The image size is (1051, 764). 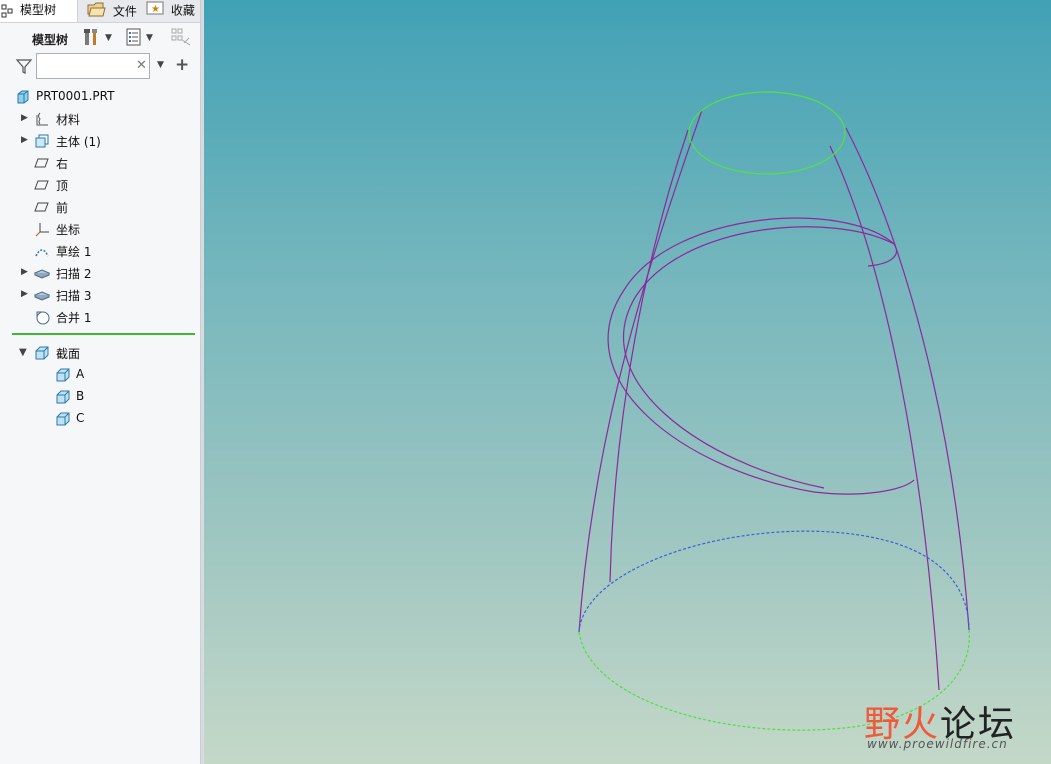 What do you see at coordinates (100, 317) in the screenshot?
I see `tree-item-merge: 合并 1` at bounding box center [100, 317].